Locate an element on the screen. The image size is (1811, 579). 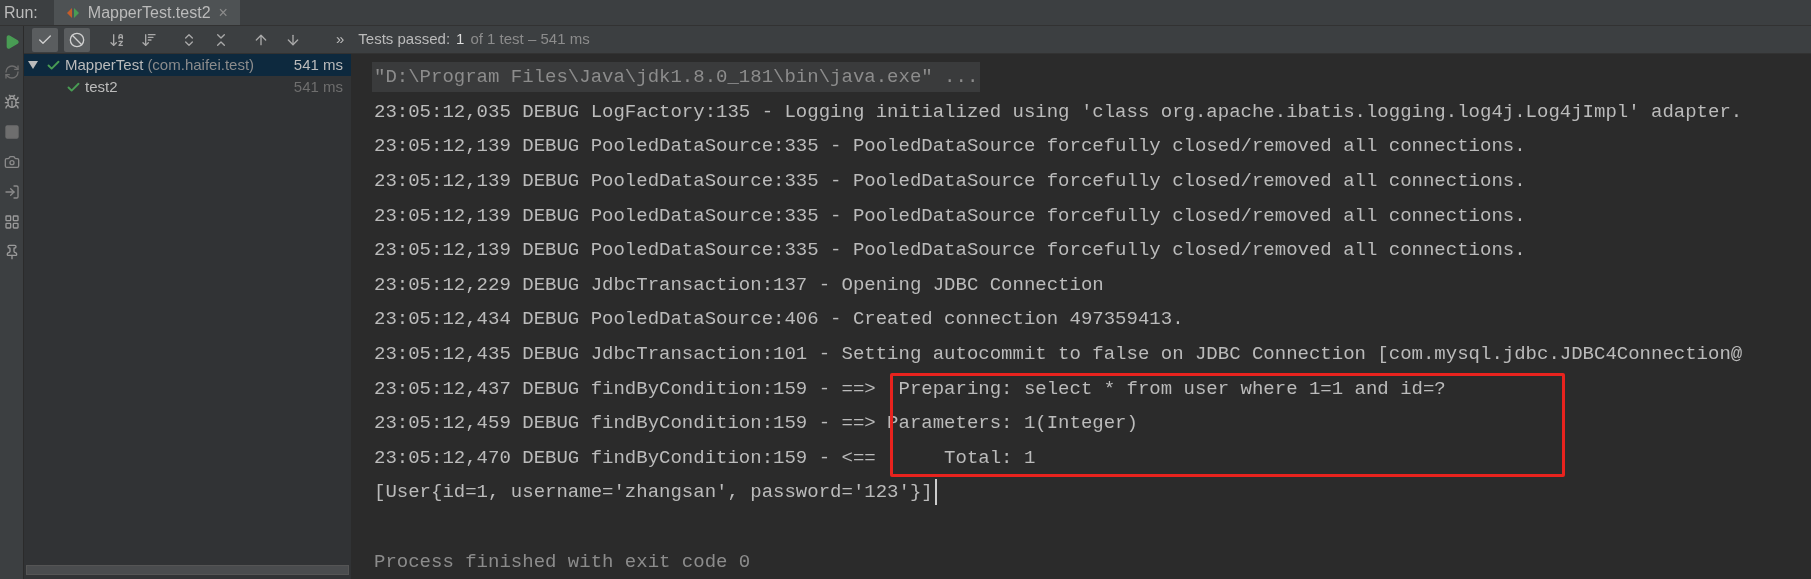
console-line: 23:05:12,435 DEBUG JdbcTransaction:101 - Setting autocommit to false on JDBC Connection [com.mysql.jdbc.JDBC4Connection@ is located at coordinates (1058, 355).